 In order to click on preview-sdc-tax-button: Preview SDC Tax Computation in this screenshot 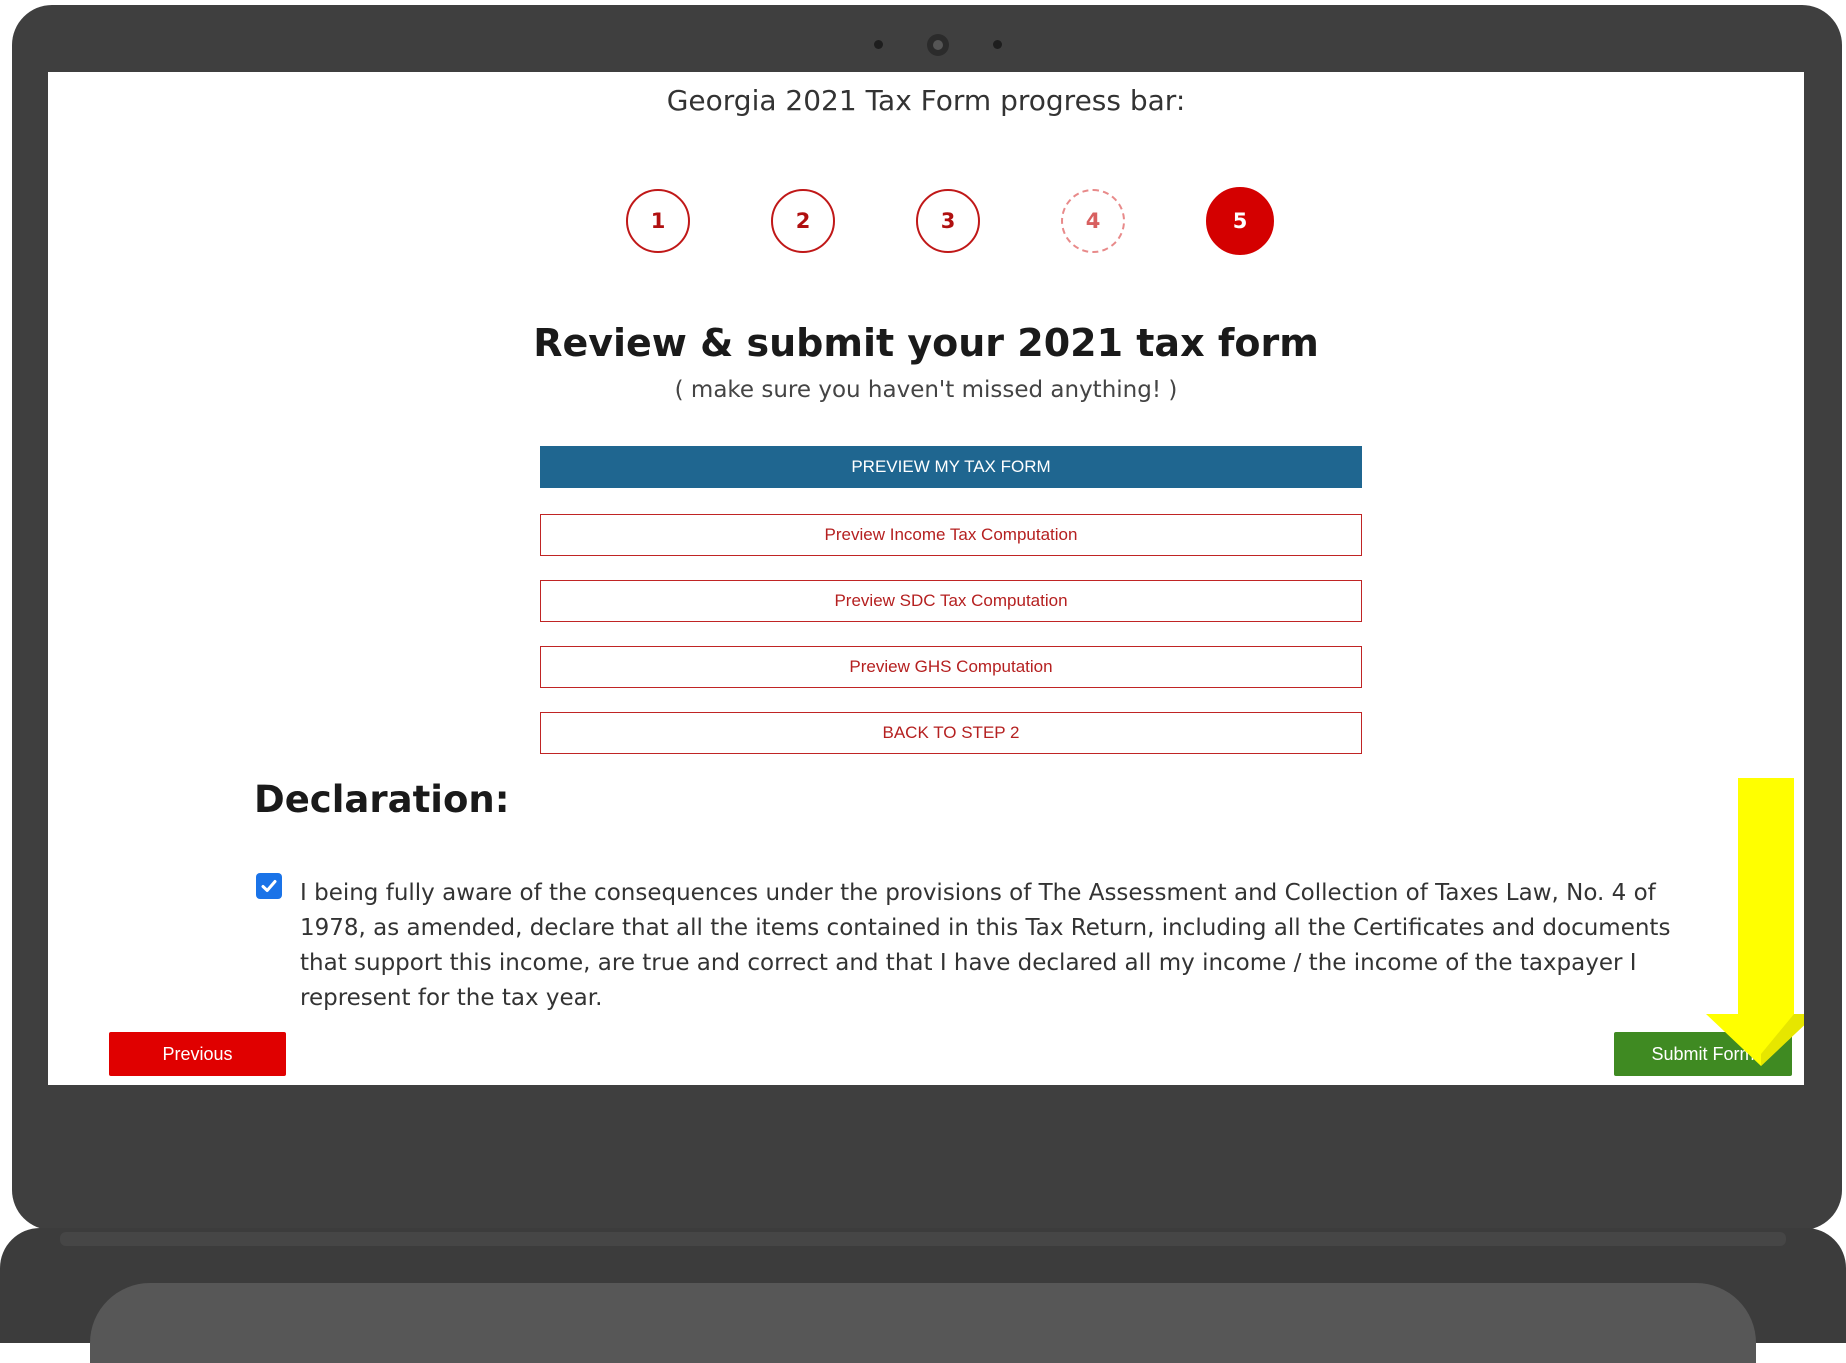, I will do `click(951, 601)`.